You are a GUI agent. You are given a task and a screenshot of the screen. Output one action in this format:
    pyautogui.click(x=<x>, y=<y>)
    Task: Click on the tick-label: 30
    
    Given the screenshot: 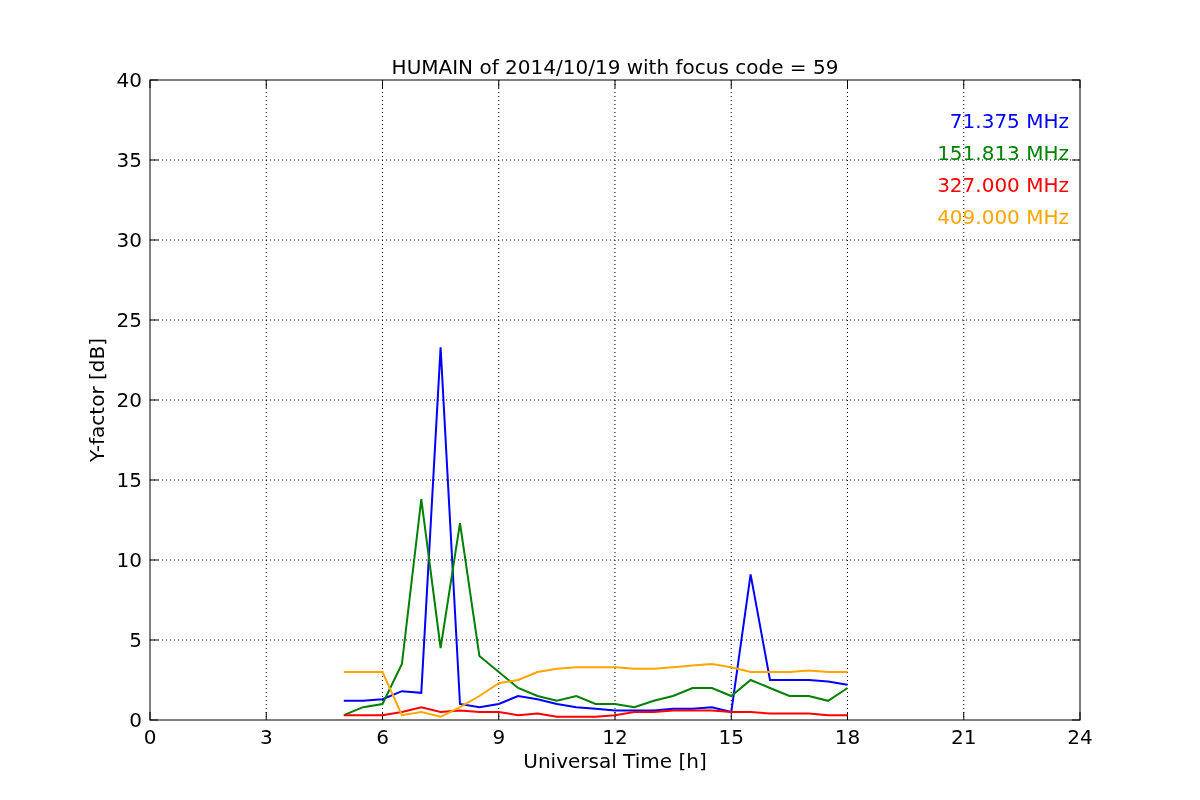 What is the action you would take?
    pyautogui.click(x=129, y=240)
    